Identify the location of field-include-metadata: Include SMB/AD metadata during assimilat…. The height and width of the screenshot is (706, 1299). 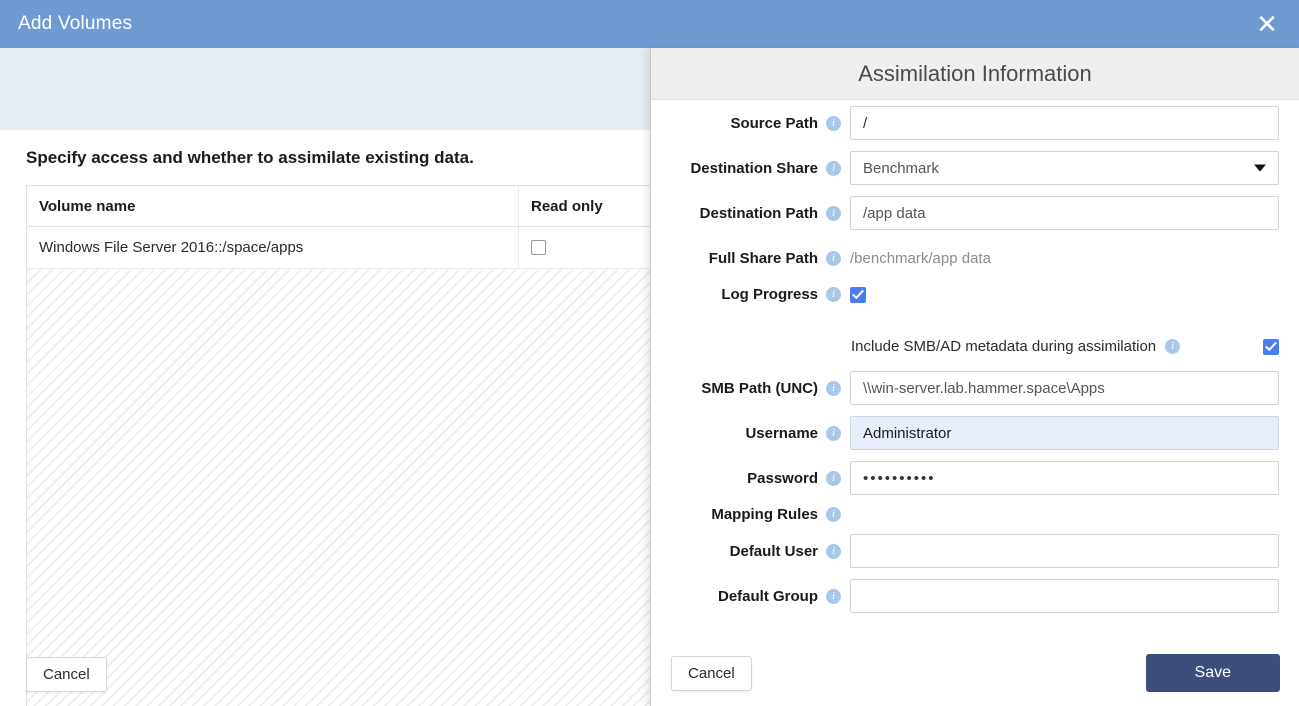
(975, 346).